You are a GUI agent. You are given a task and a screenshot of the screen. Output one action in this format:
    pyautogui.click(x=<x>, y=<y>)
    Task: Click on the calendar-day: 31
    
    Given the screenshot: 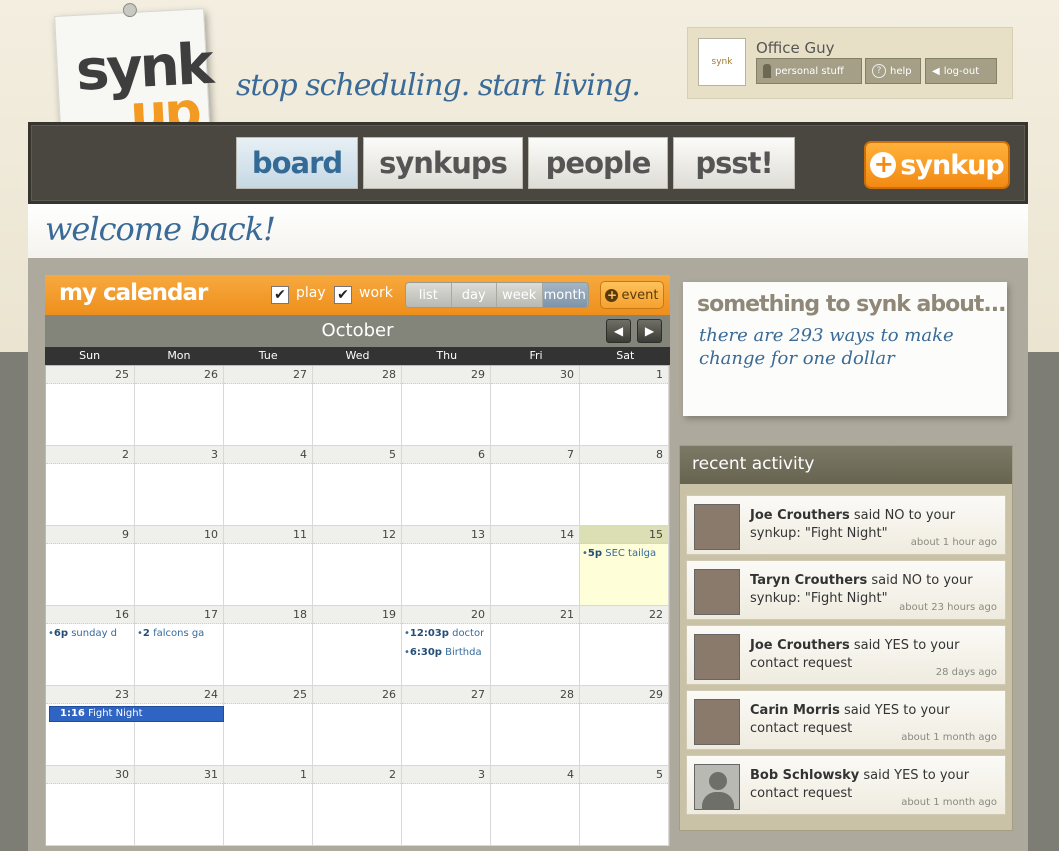 What is the action you would take?
    pyautogui.click(x=179, y=806)
    